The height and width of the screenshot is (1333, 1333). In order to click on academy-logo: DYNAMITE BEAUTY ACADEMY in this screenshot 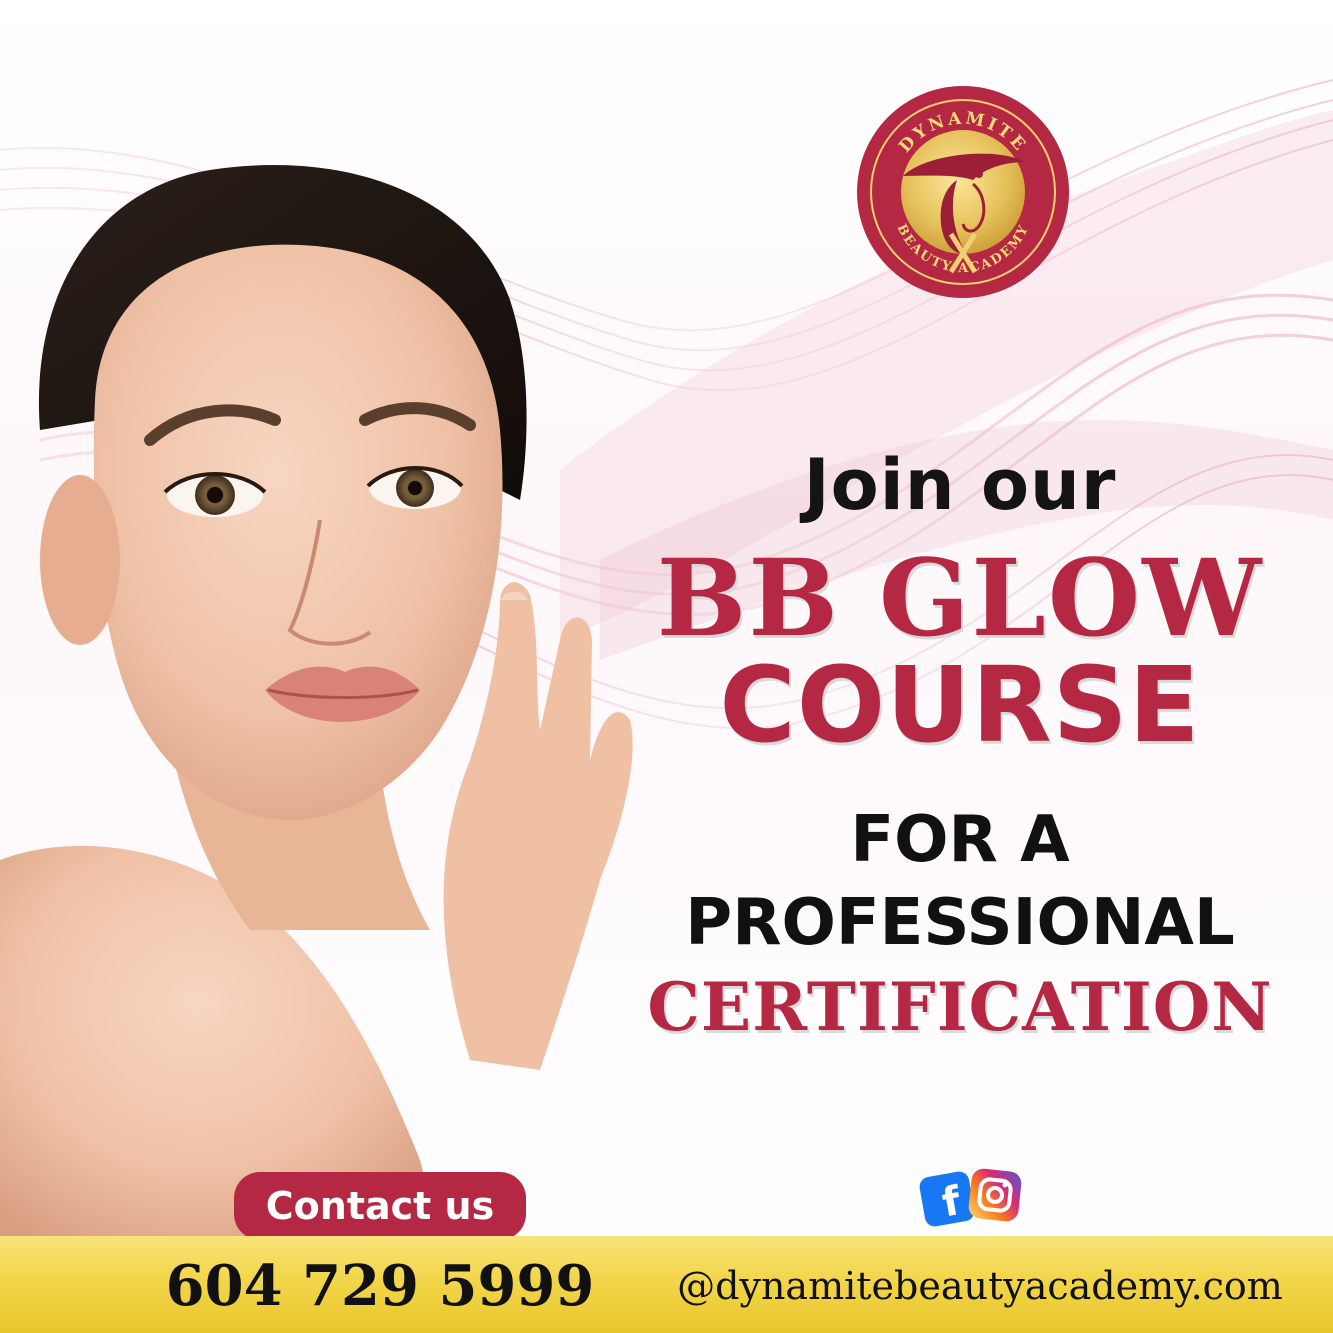, I will do `click(963, 192)`.